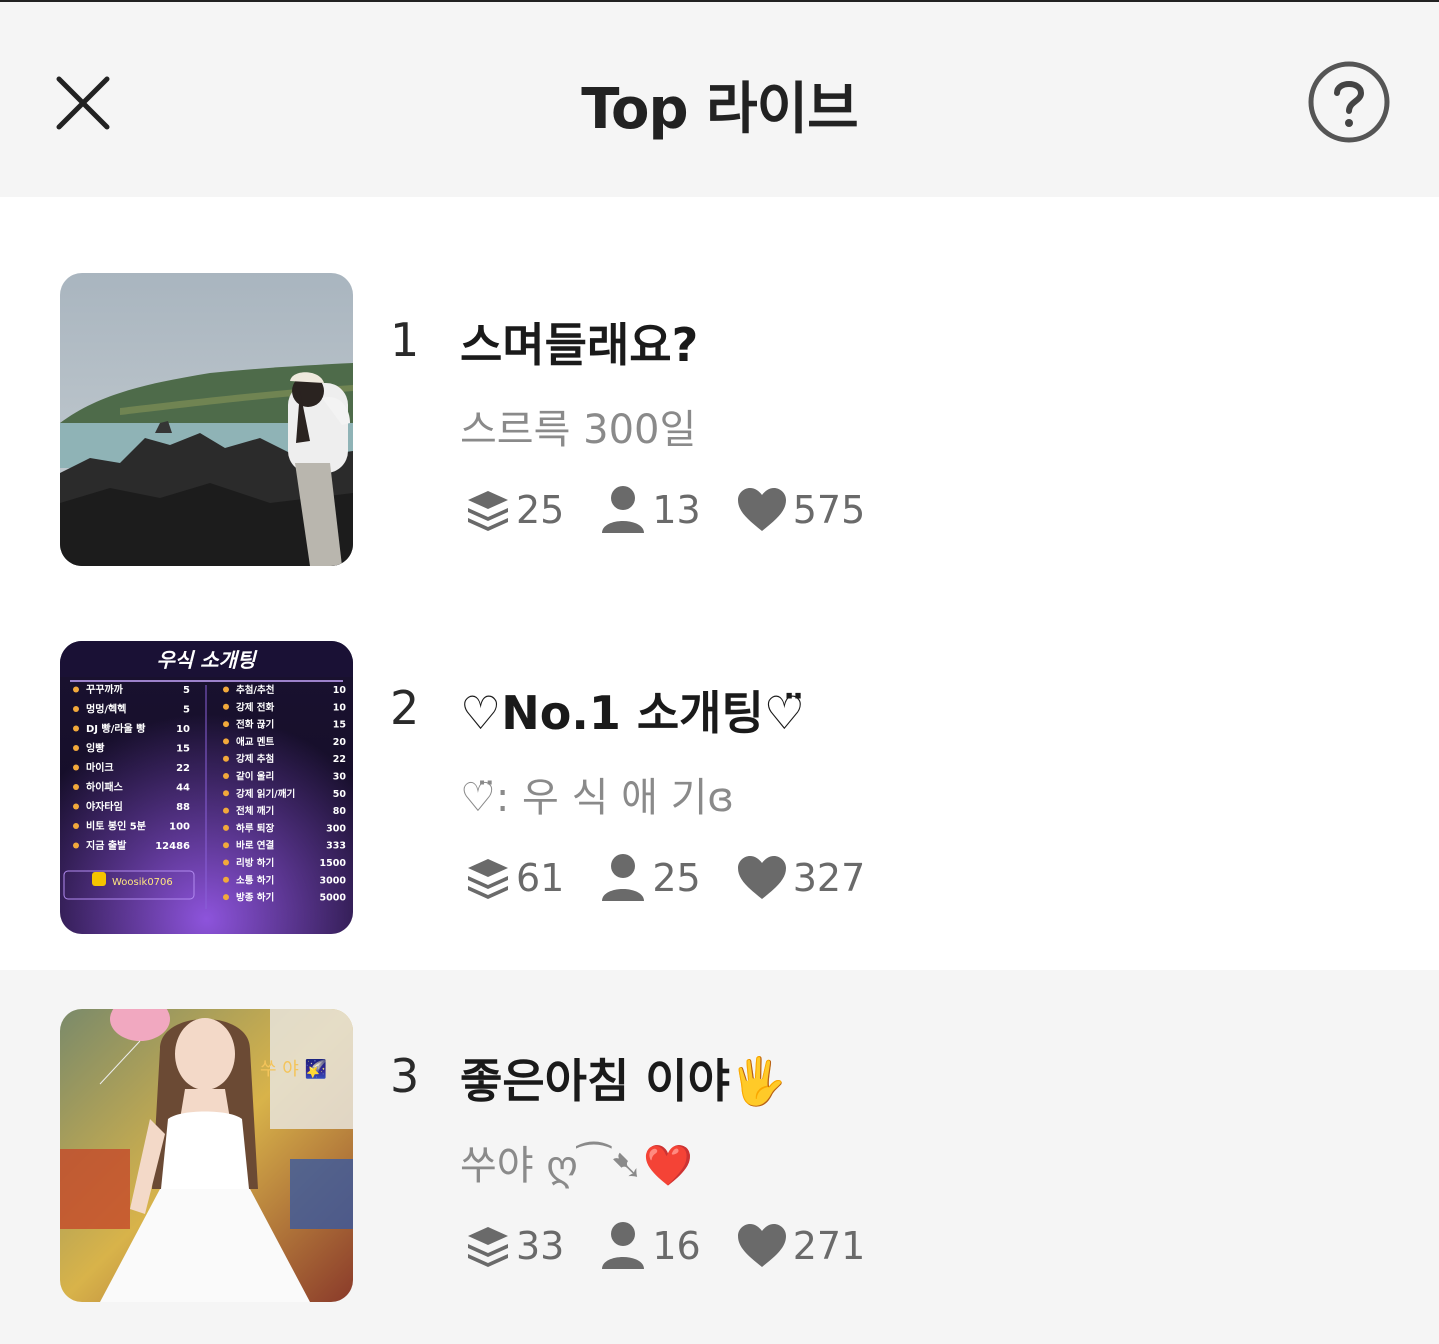 The image size is (1439, 1344). I want to click on poster-menu-label: 마이크, so click(100, 767).